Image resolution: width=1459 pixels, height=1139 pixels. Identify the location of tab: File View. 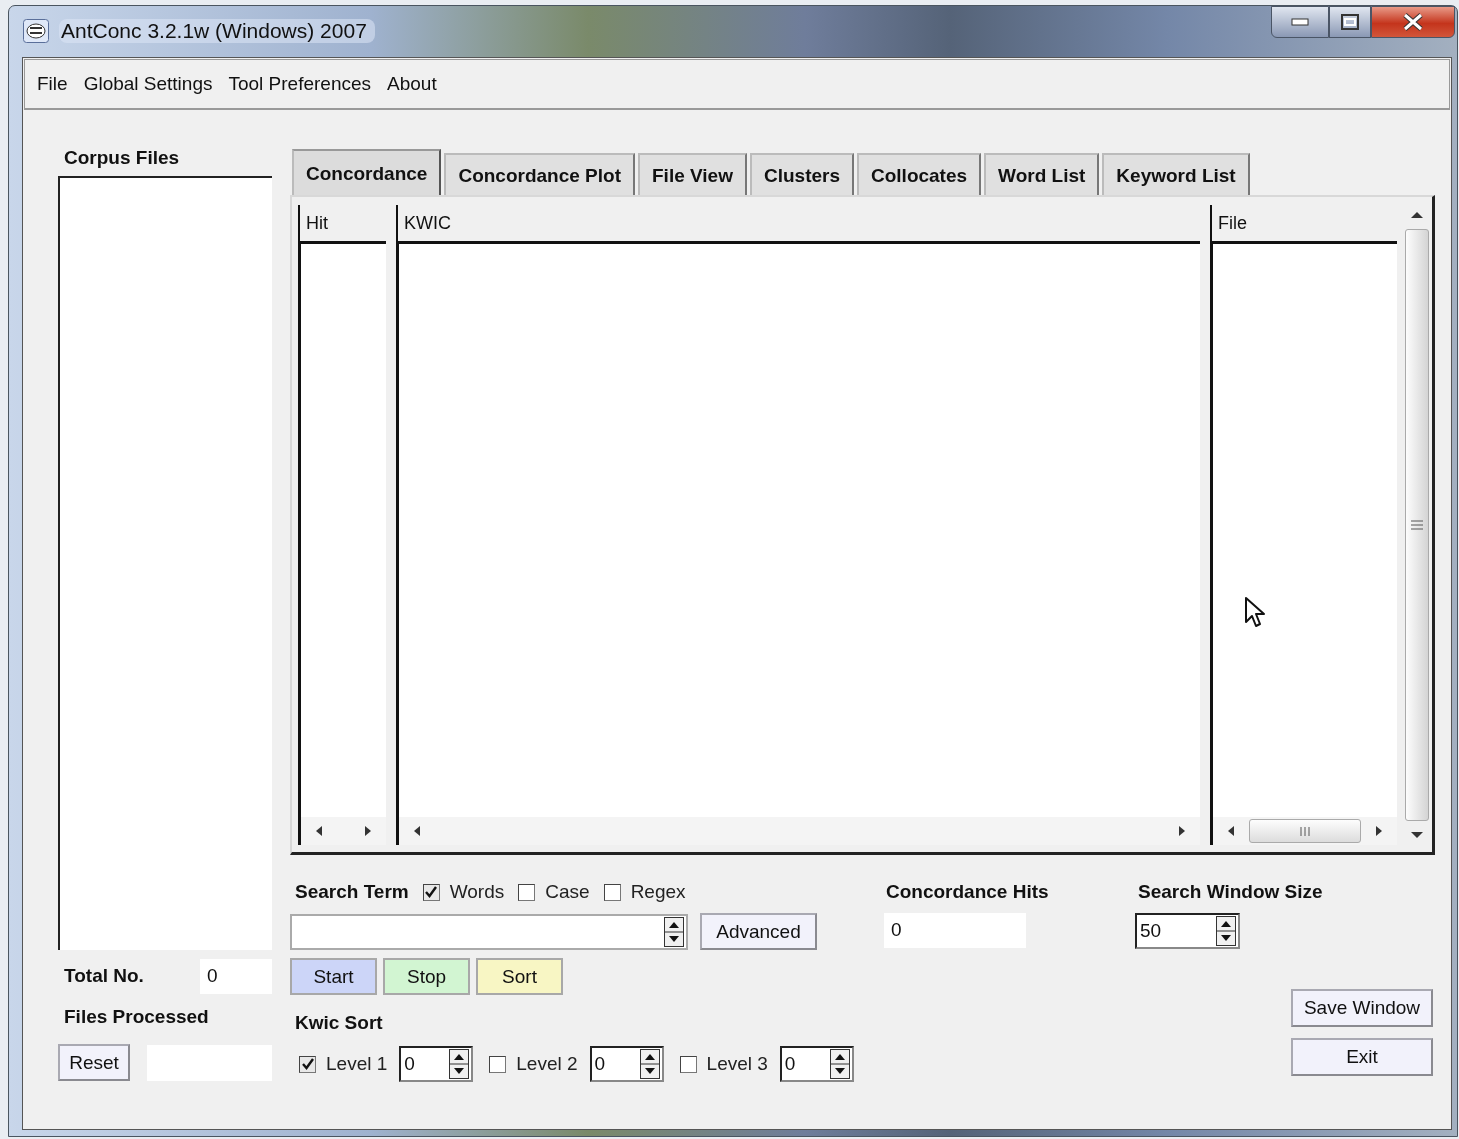
(692, 174).